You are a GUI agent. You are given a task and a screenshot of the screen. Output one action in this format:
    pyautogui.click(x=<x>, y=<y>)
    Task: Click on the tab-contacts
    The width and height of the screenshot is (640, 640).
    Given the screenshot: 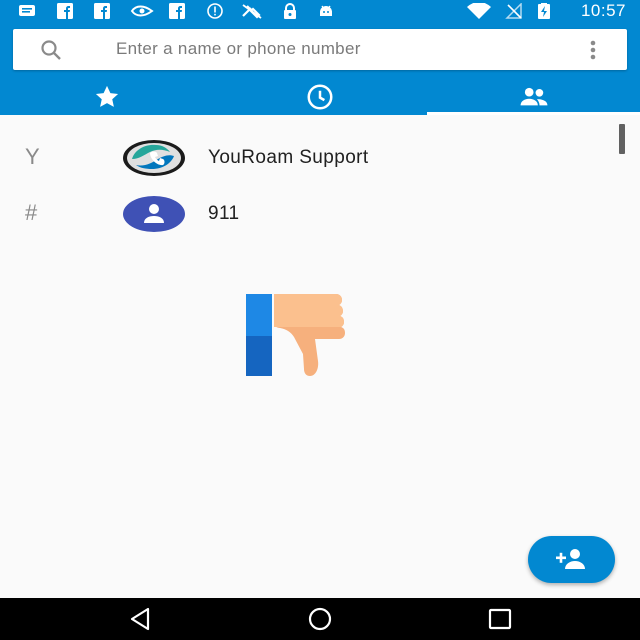 What is the action you would take?
    pyautogui.click(x=533, y=96)
    